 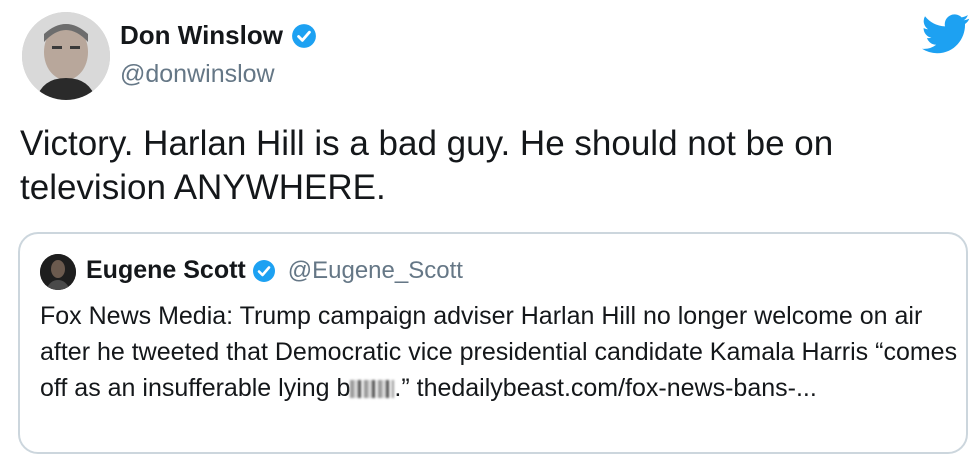 I want to click on author-name-row: Don Winslow, so click(x=218, y=35).